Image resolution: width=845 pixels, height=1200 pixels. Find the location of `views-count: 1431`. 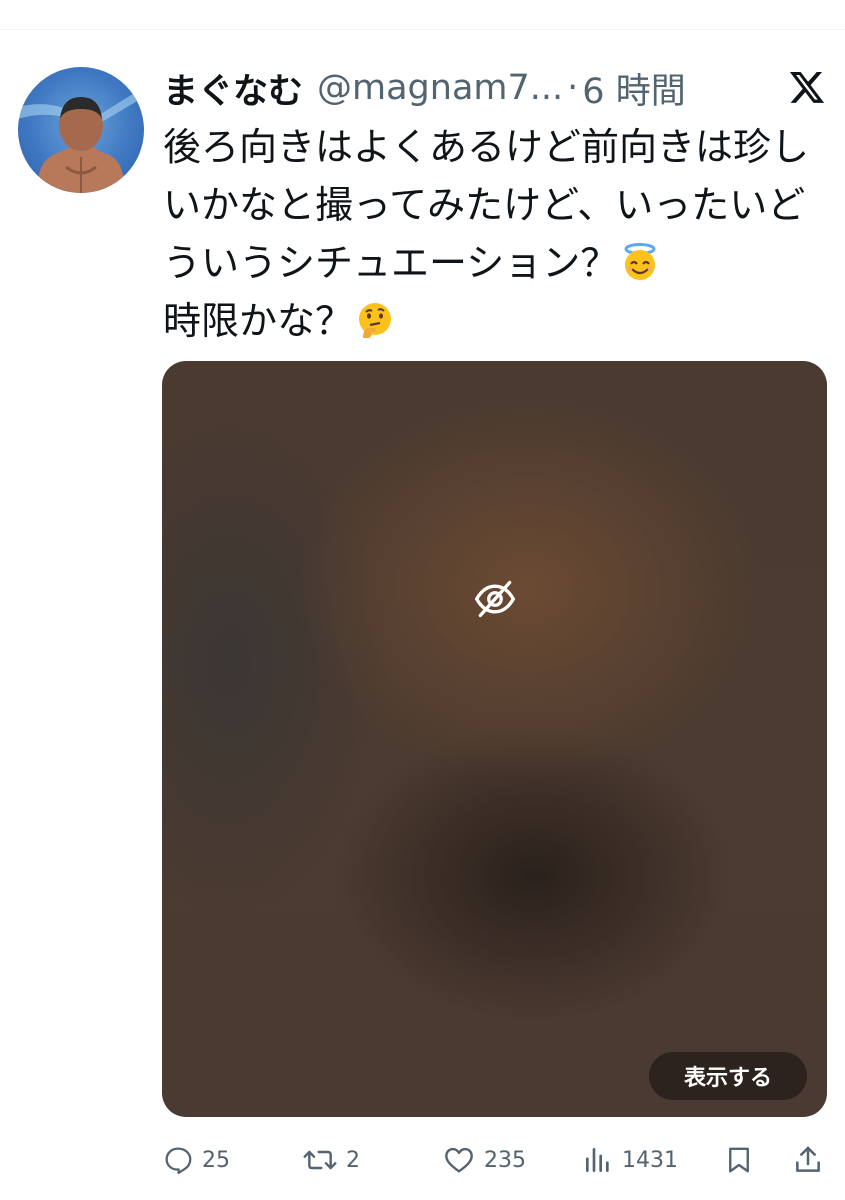

views-count: 1431 is located at coordinates (650, 1160).